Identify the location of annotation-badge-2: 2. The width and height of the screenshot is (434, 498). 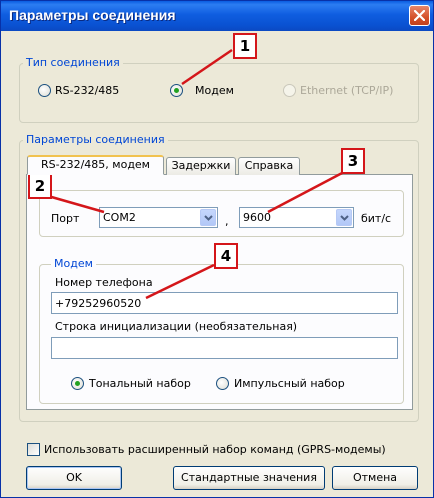
(40, 186).